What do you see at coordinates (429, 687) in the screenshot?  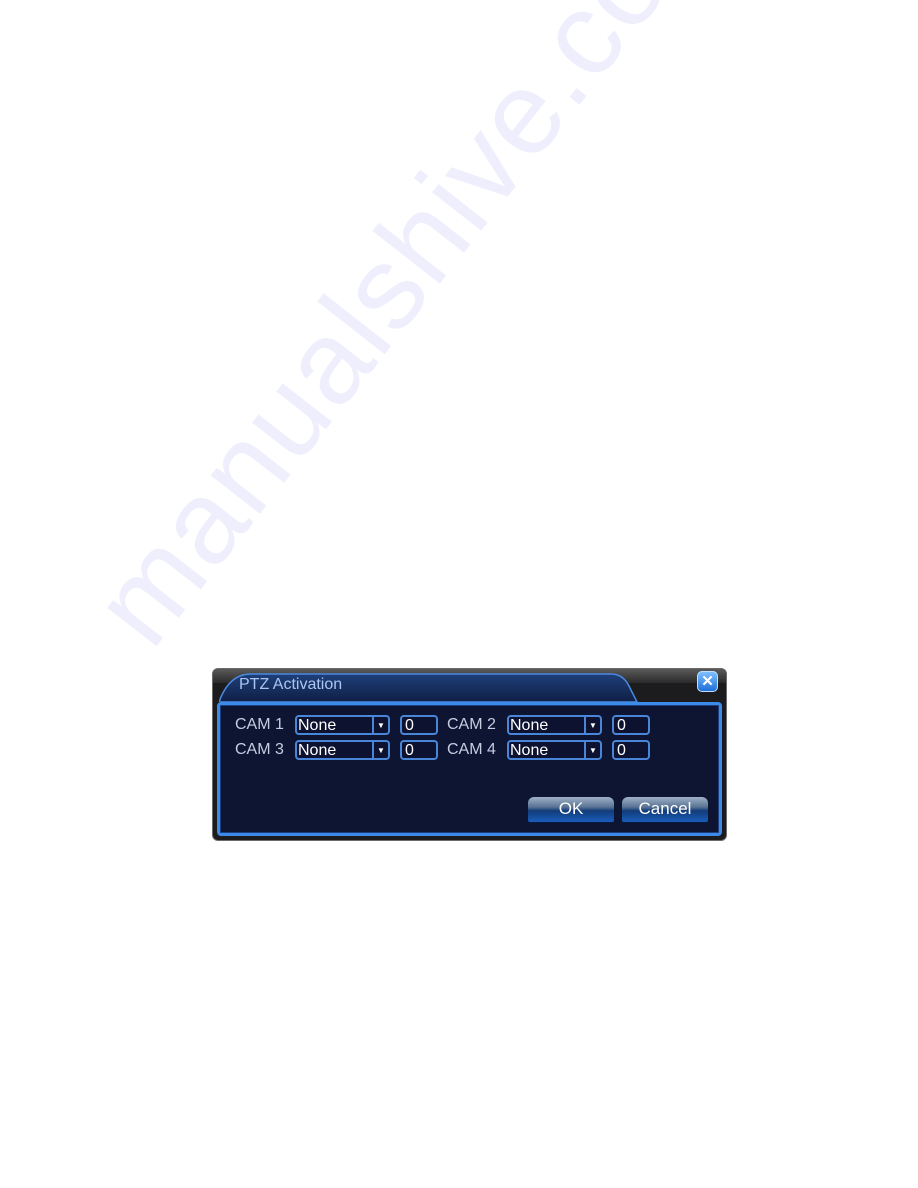 I see `title-tab: PTZ Activation` at bounding box center [429, 687].